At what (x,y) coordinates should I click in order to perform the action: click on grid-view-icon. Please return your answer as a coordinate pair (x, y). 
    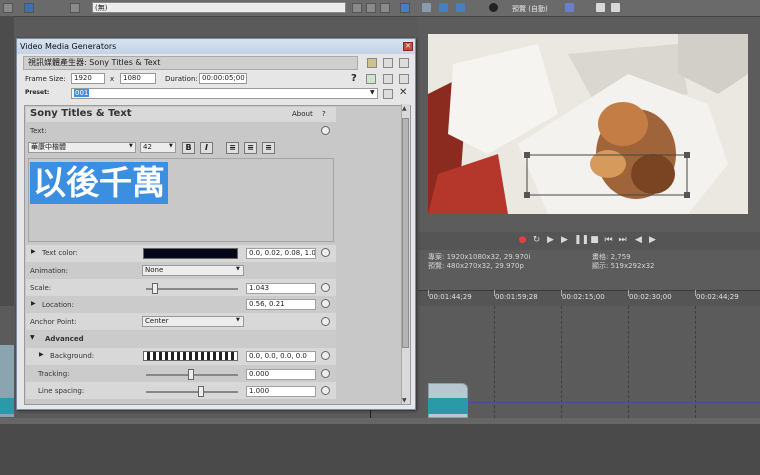
    Looking at the image, I should click on (404, 63).